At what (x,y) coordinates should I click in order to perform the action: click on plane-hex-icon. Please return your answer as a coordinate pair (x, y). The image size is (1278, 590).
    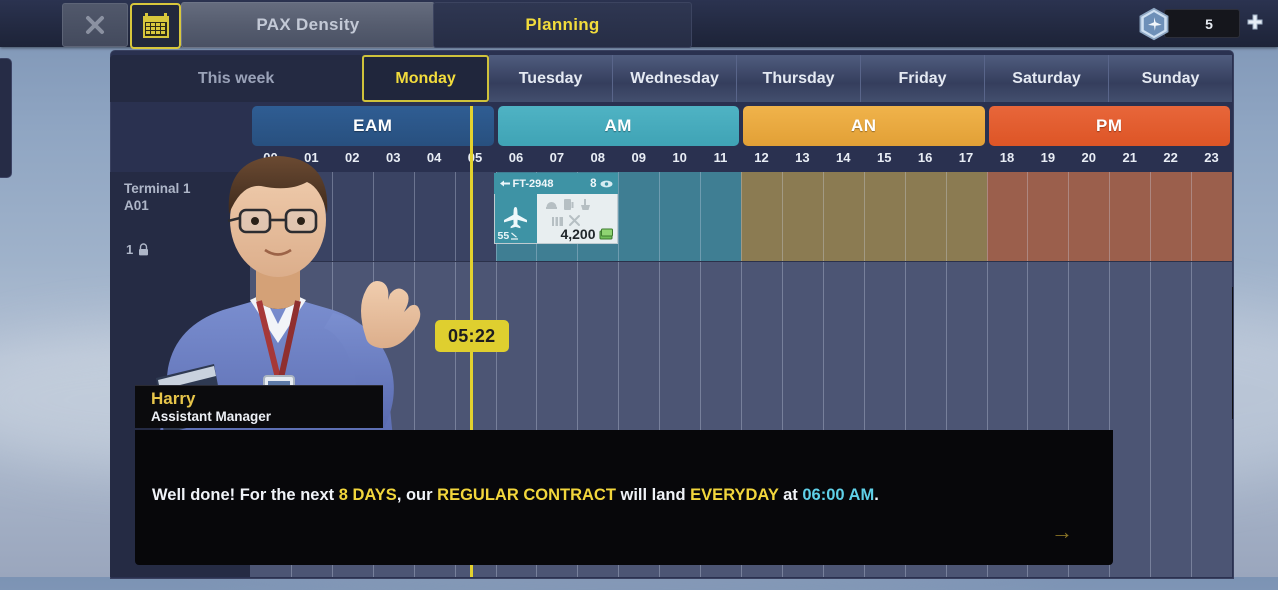
    Looking at the image, I should click on (1154, 23).